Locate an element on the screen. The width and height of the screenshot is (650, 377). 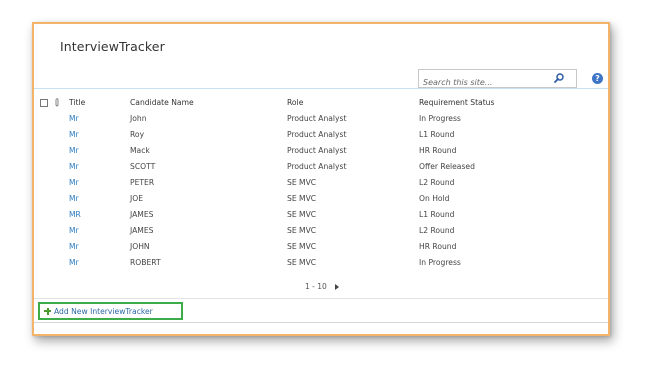
table-row: Mr JOHN SE MVC HR Round is located at coordinates (299, 246).